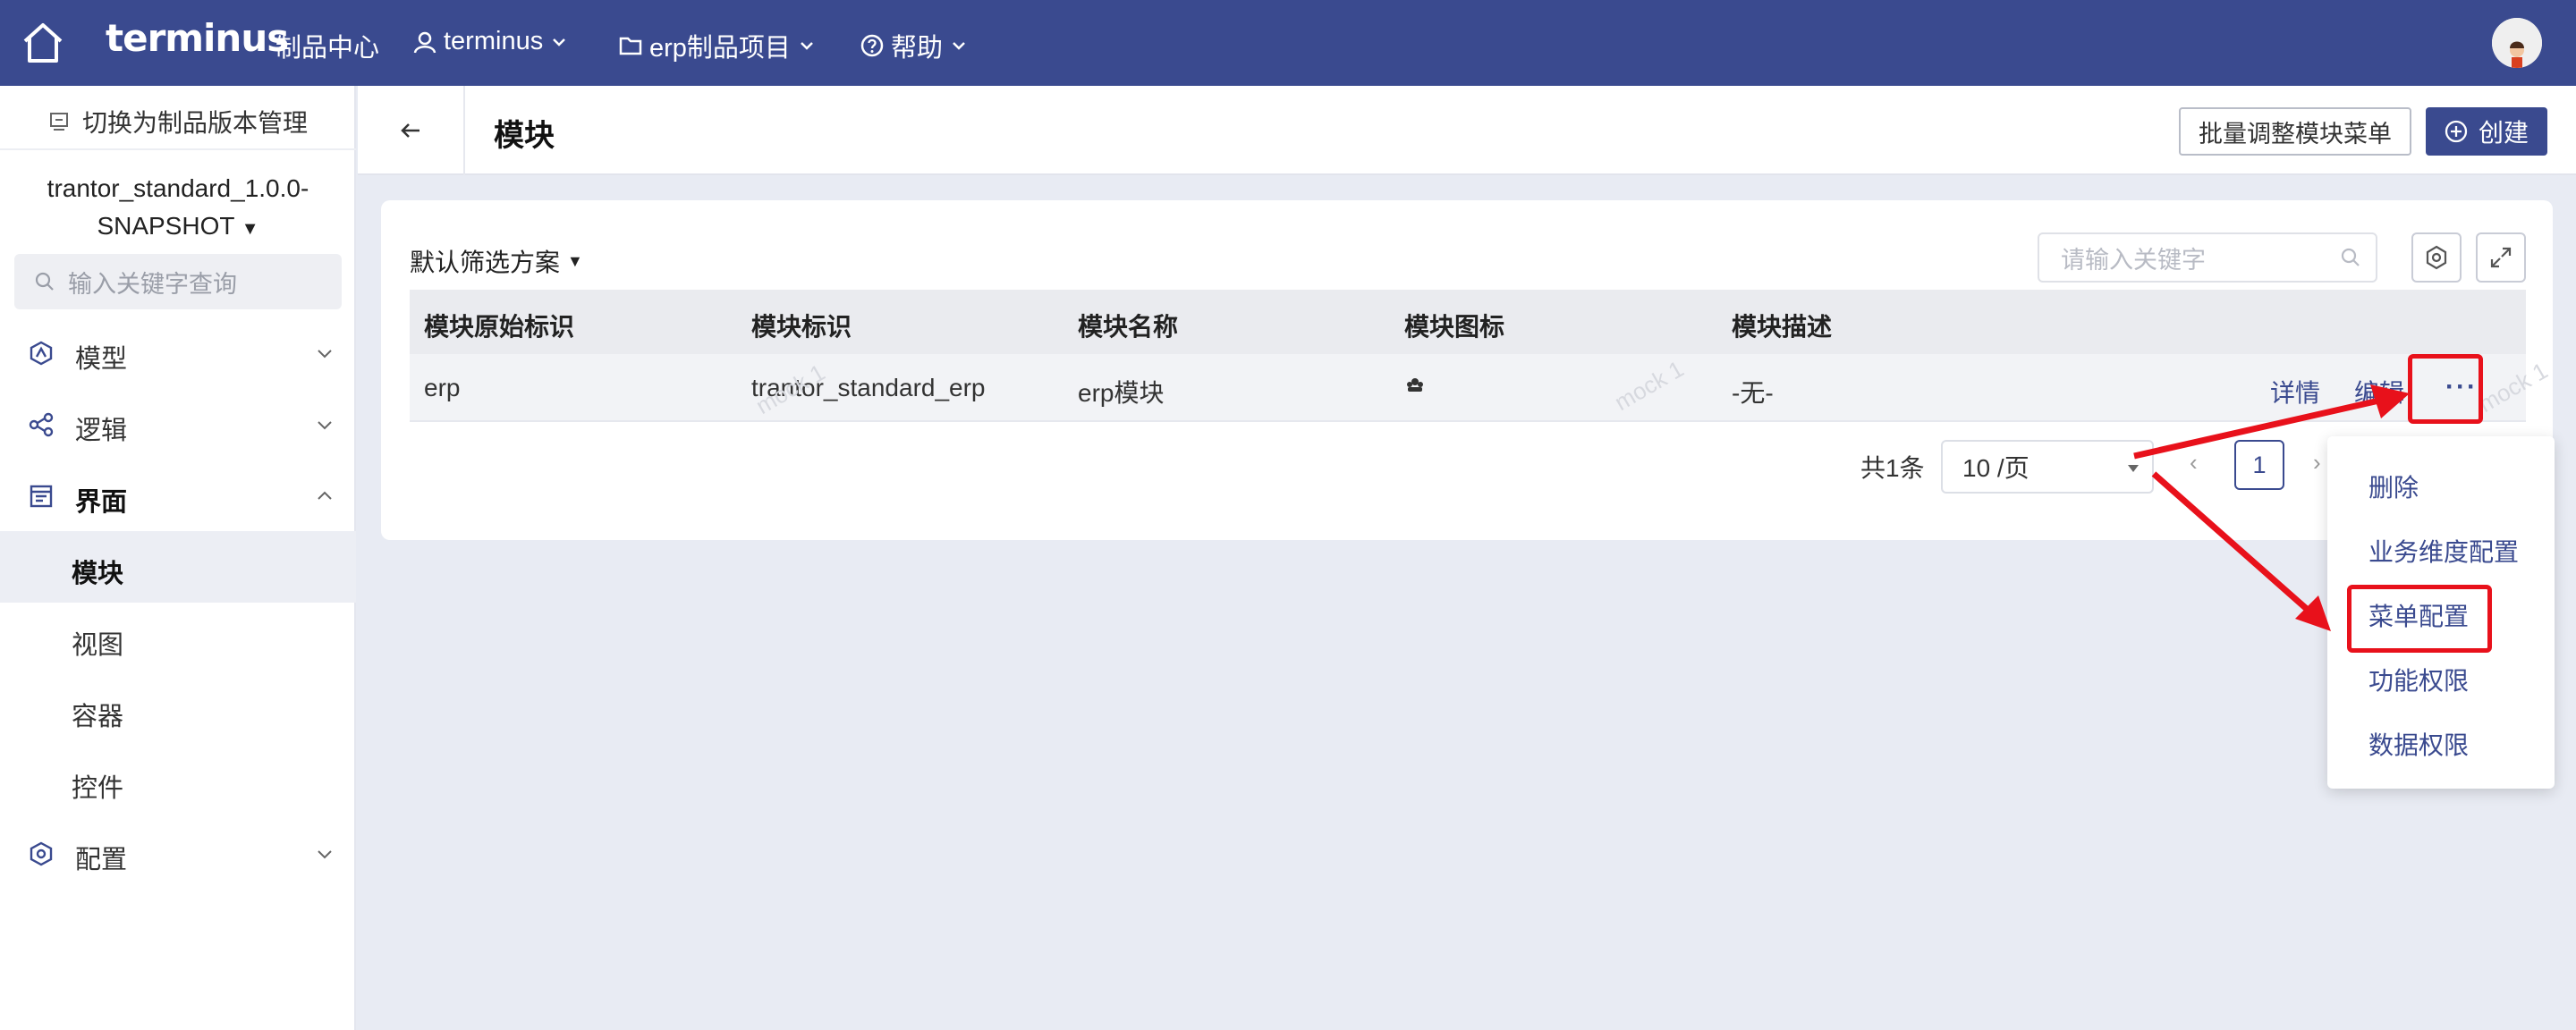 The height and width of the screenshot is (1030, 2576). I want to click on table-settings-button, so click(2436, 257).